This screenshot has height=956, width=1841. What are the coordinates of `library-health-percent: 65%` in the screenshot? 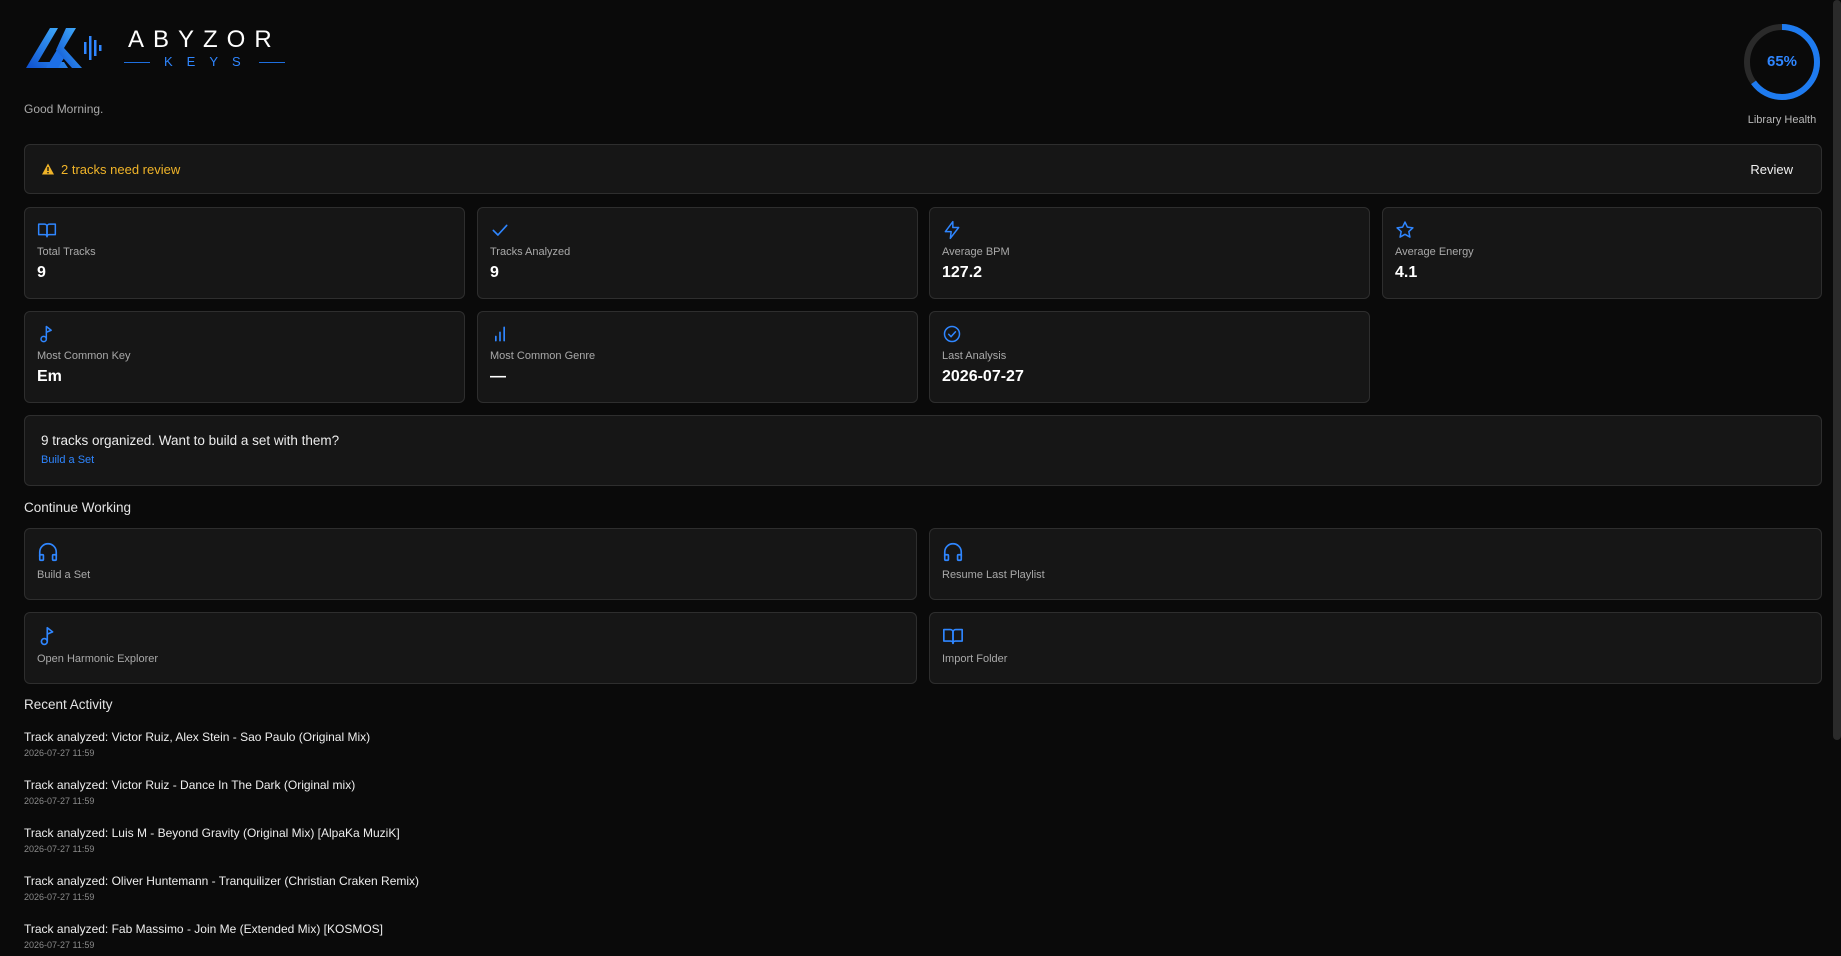 It's located at (1782, 61).